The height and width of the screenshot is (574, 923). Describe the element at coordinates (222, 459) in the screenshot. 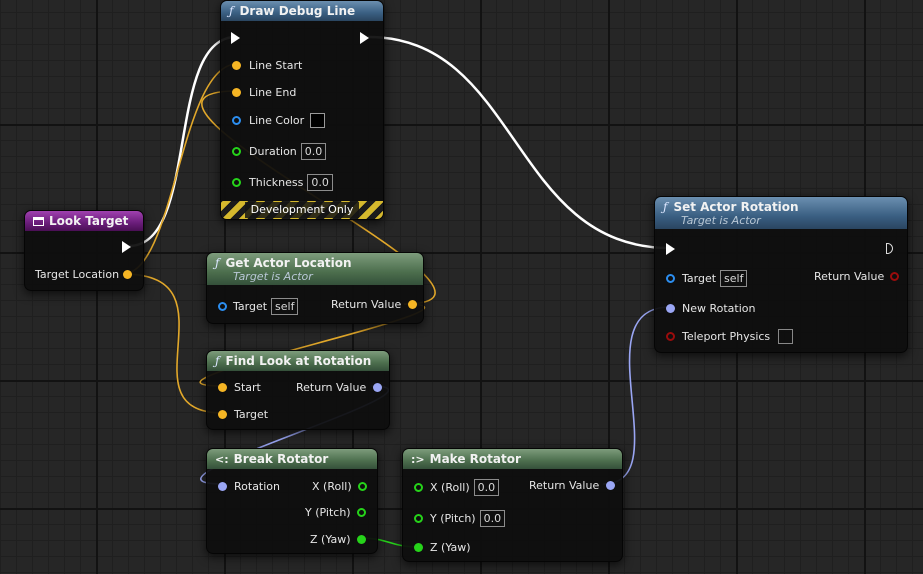

I see `break-struct-icon: <:` at that location.